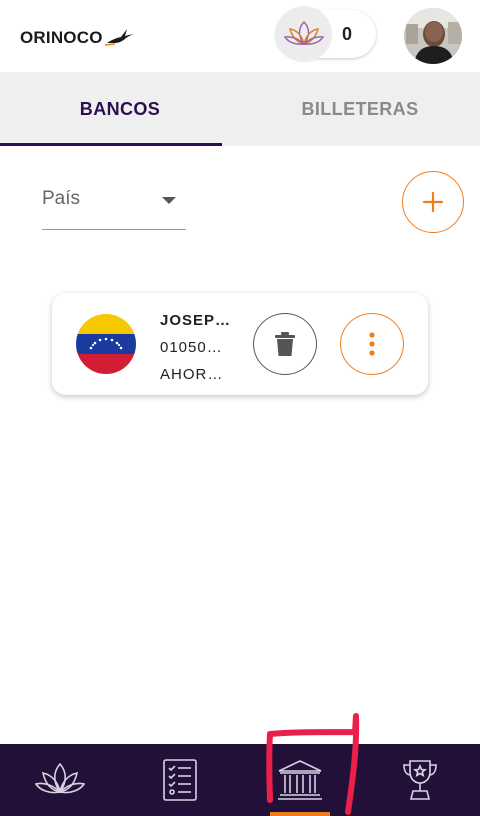 This screenshot has width=480, height=816. What do you see at coordinates (120, 109) in the screenshot?
I see `tab-bancos: BANCOS` at bounding box center [120, 109].